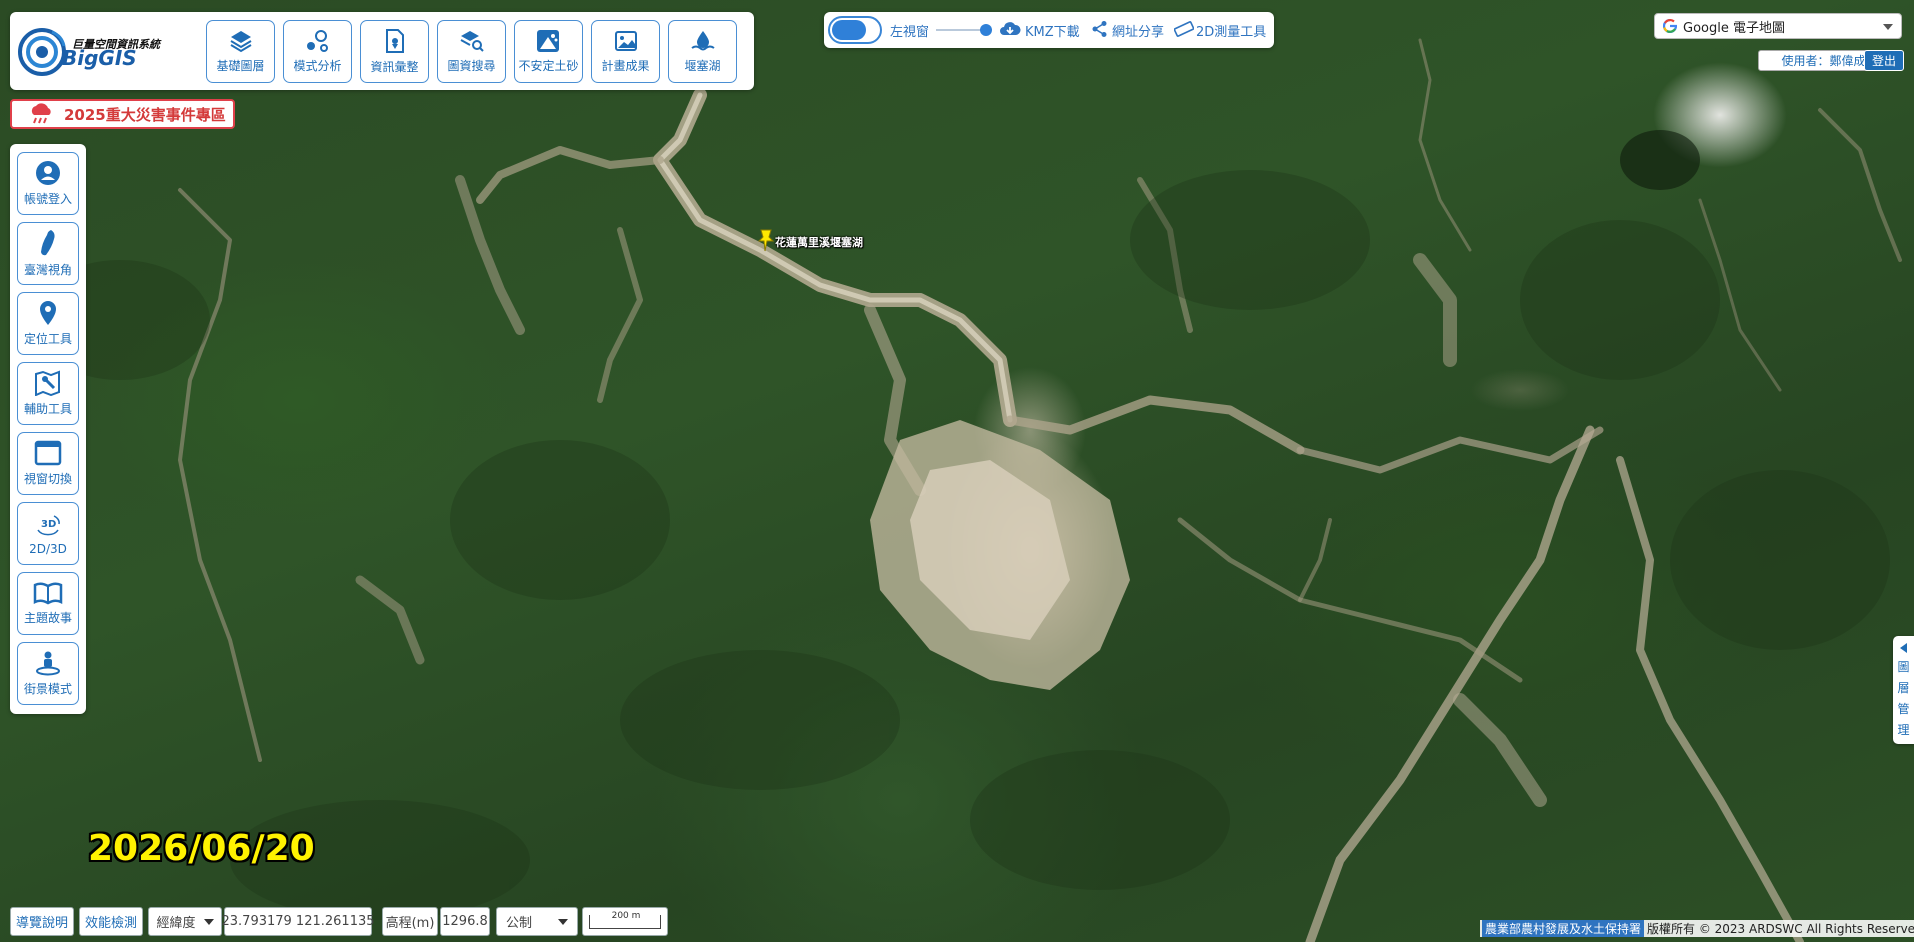 This screenshot has height=942, width=1914. Describe the element at coordinates (1903, 709) in the screenshot. I see `layer-manager-char: 管` at that location.